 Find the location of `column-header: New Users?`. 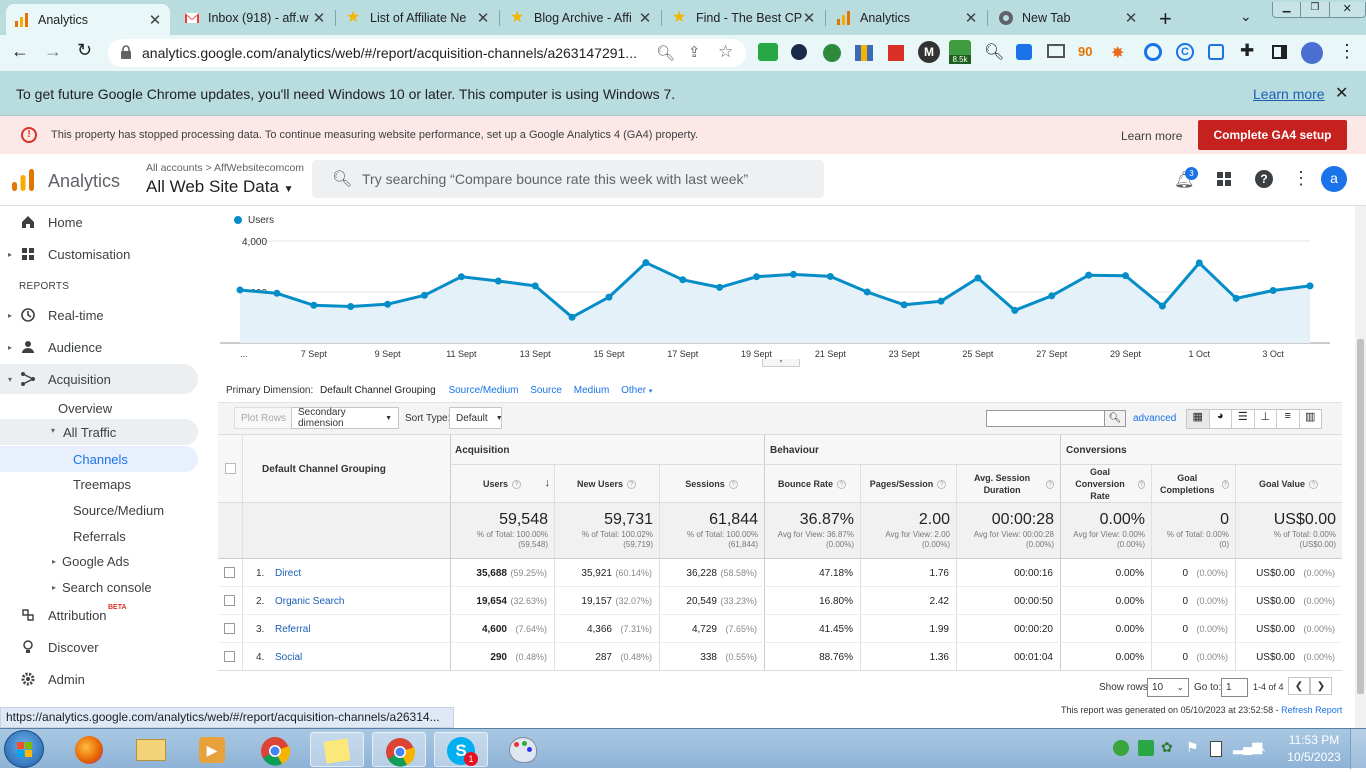

column-header: New Users? is located at coordinates (606, 484).